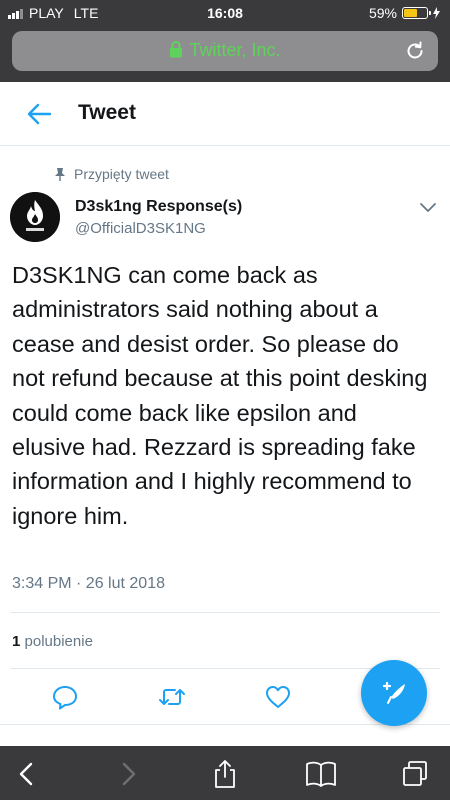 This screenshot has height=800, width=450. I want to click on battery-percent: 59%, so click(382, 13).